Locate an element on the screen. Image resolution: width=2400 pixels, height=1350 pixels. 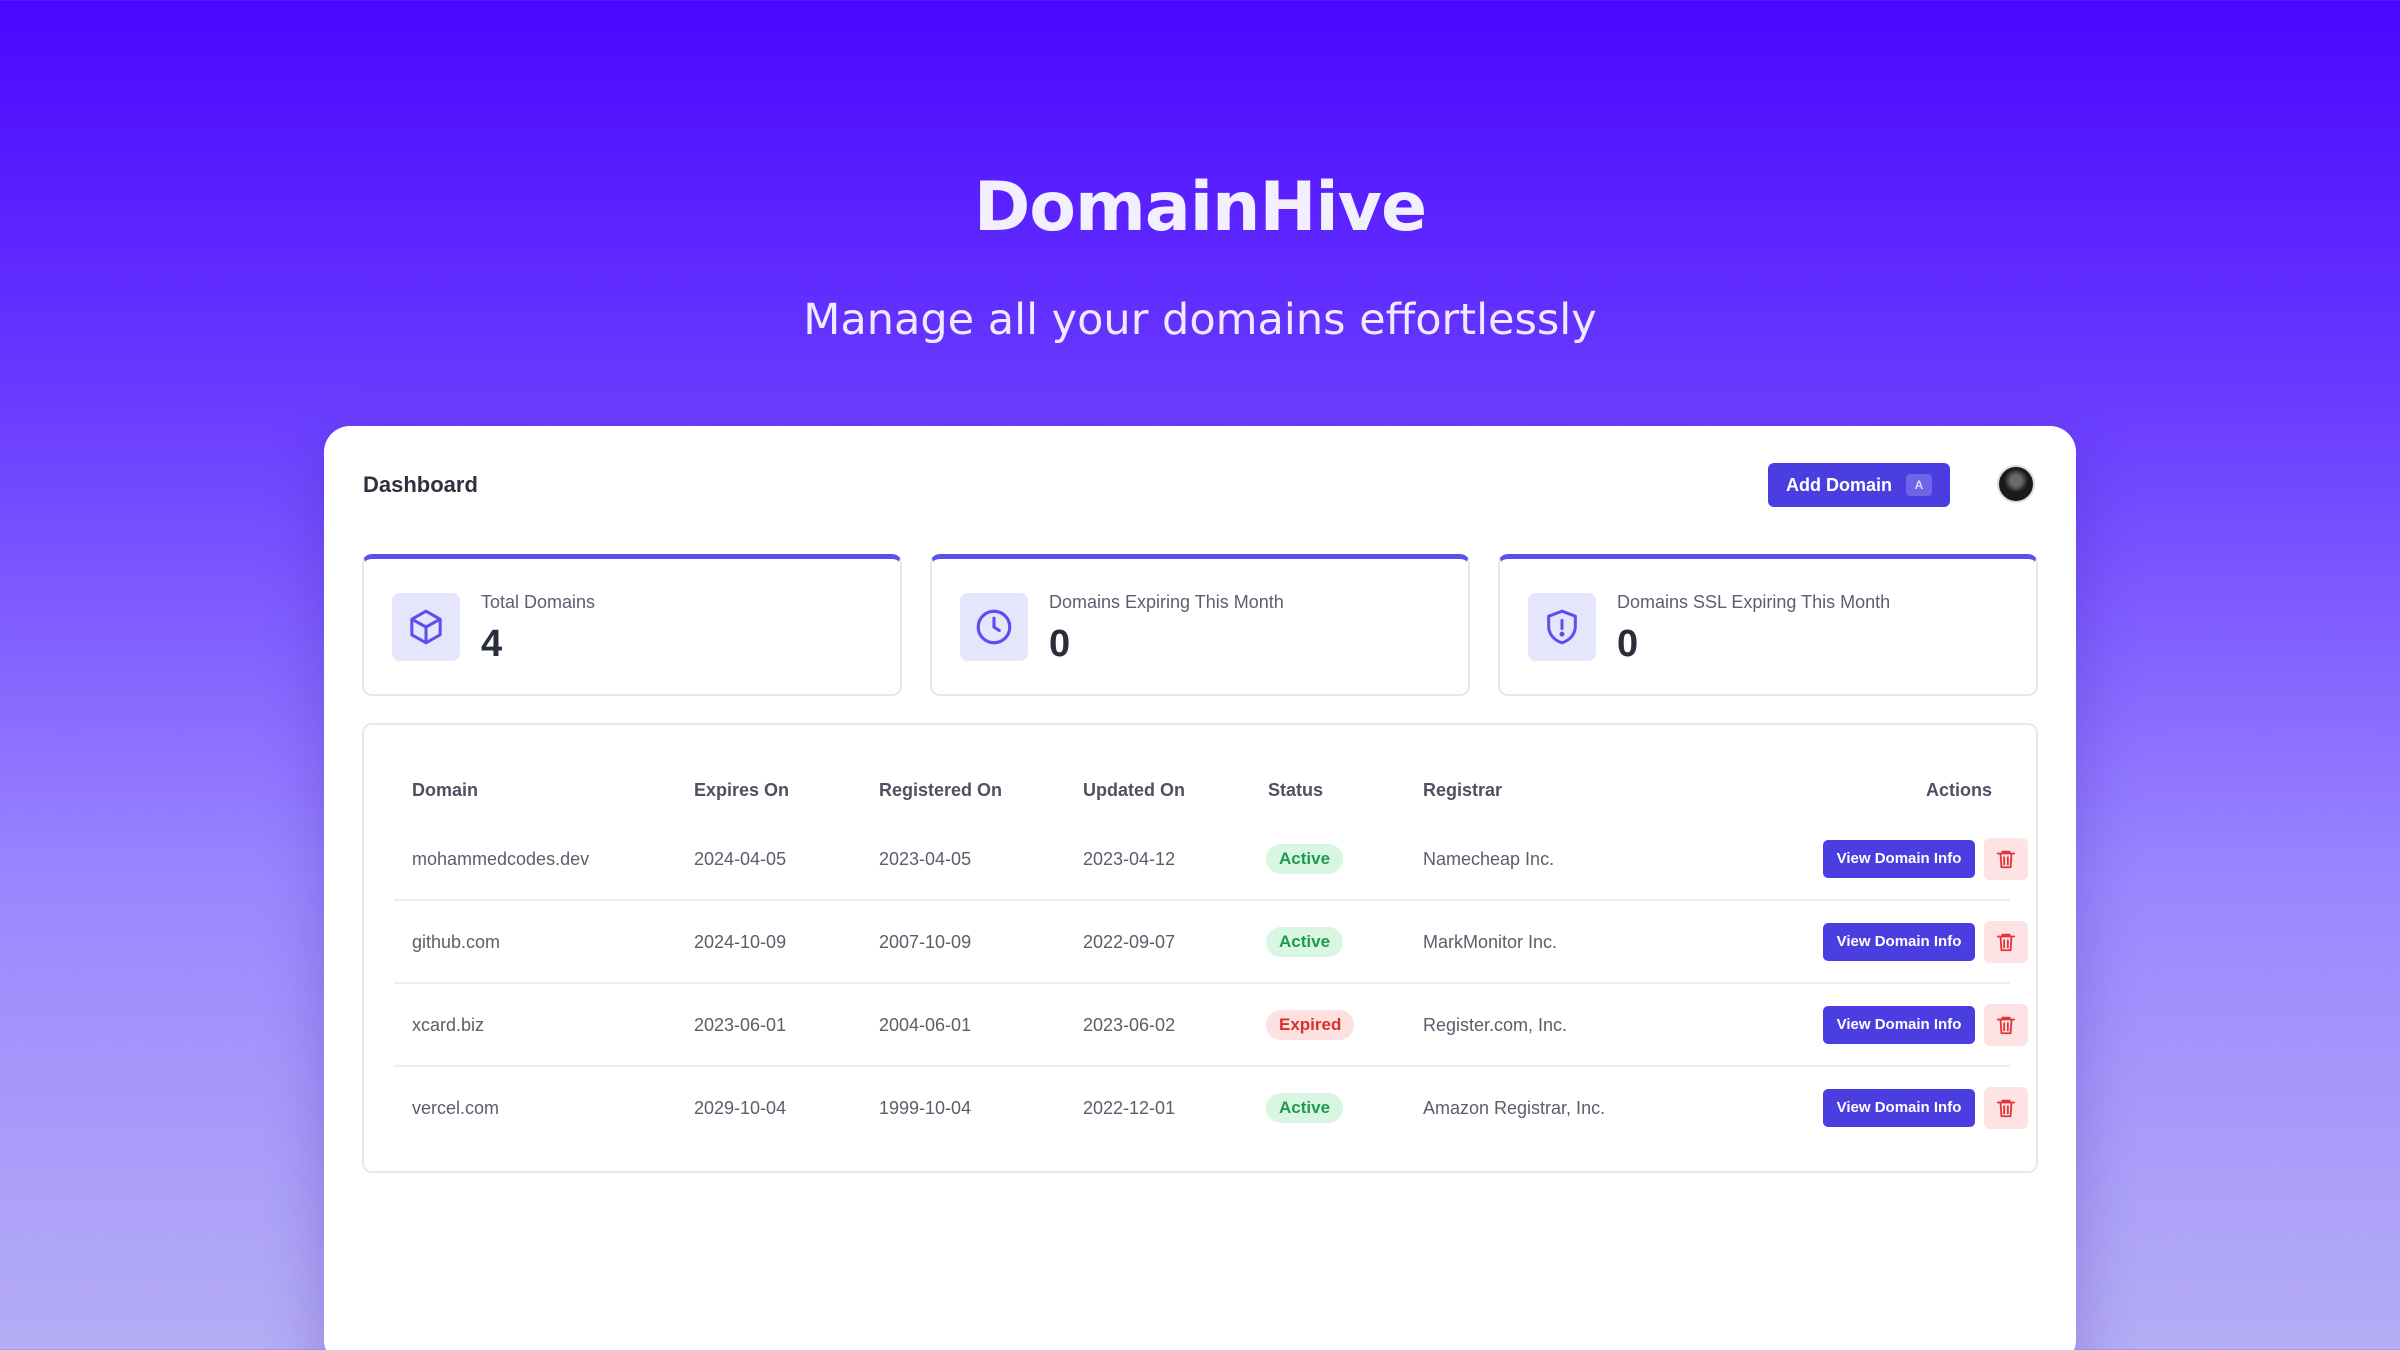
page-title: Dashboard is located at coordinates (420, 484).